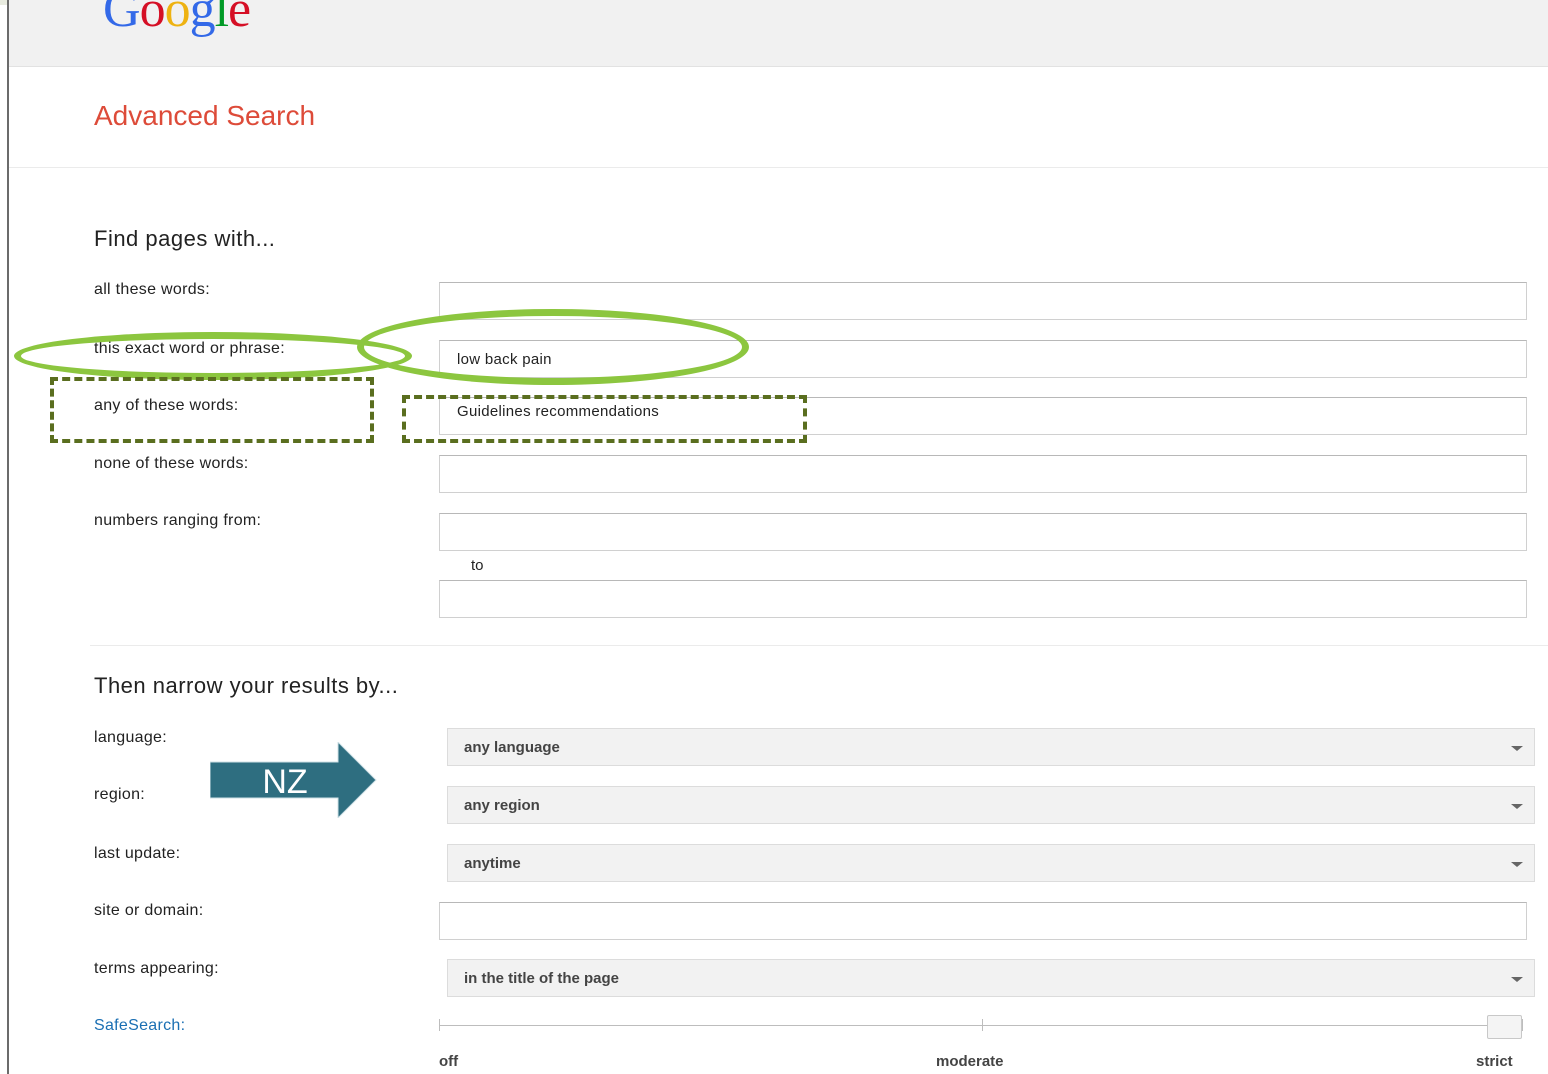  Describe the element at coordinates (983, 599) in the screenshot. I see `numbers-to-input` at that location.